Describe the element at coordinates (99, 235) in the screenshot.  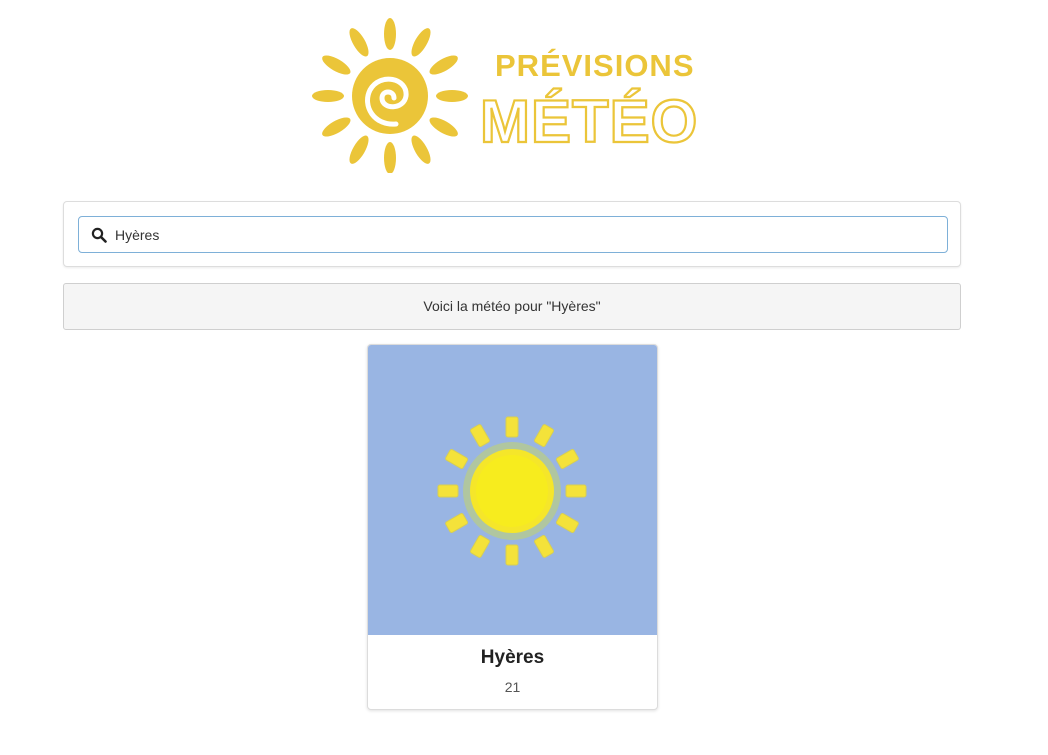
I see `search-icon` at that location.